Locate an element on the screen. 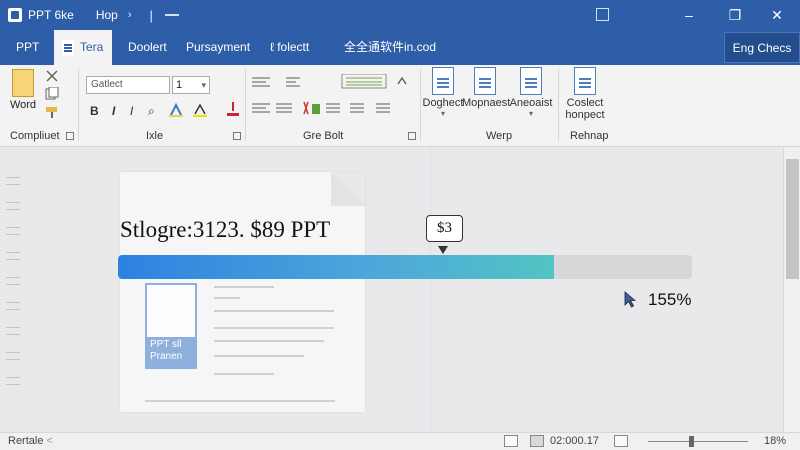 The height and width of the screenshot is (450, 800). embedded-document-thumbnail: PPT sll Pranen is located at coordinates (171, 326).